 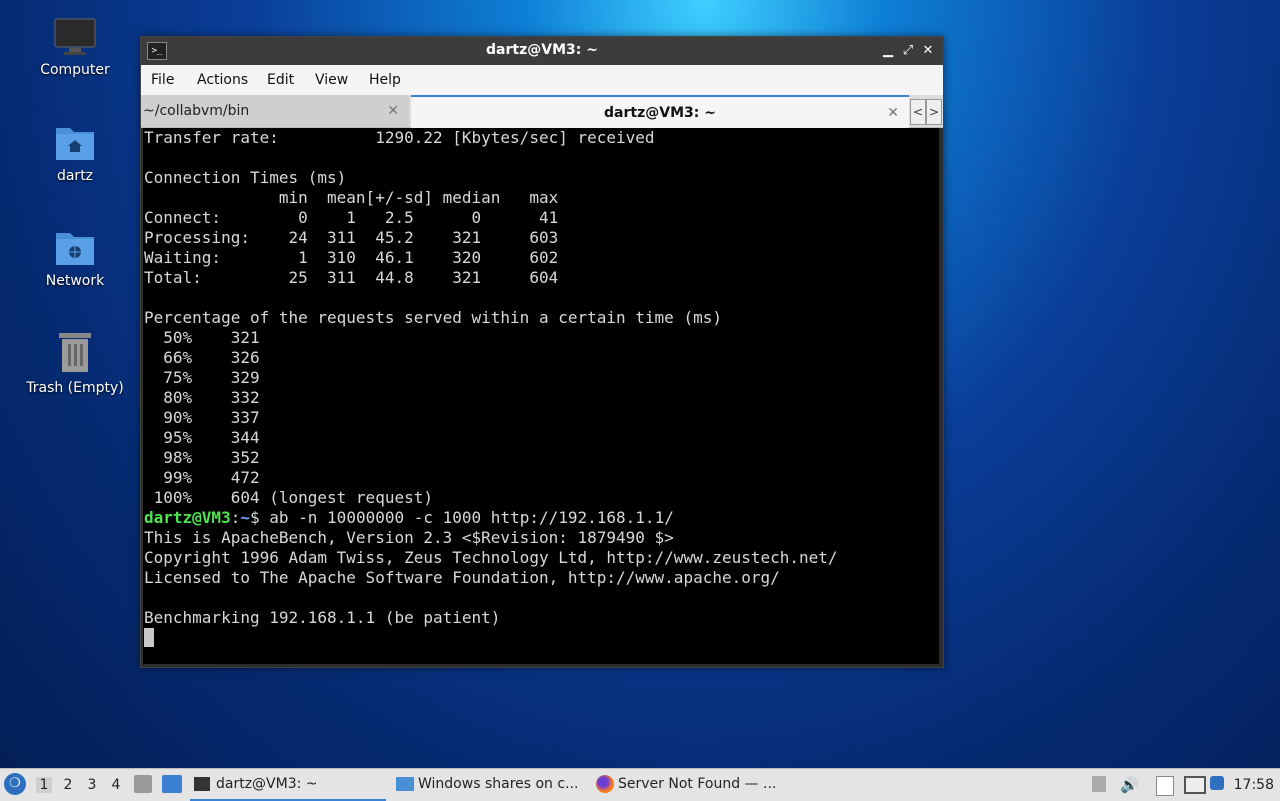 What do you see at coordinates (1129, 785) in the screenshot?
I see `volume-icon: 🔊` at bounding box center [1129, 785].